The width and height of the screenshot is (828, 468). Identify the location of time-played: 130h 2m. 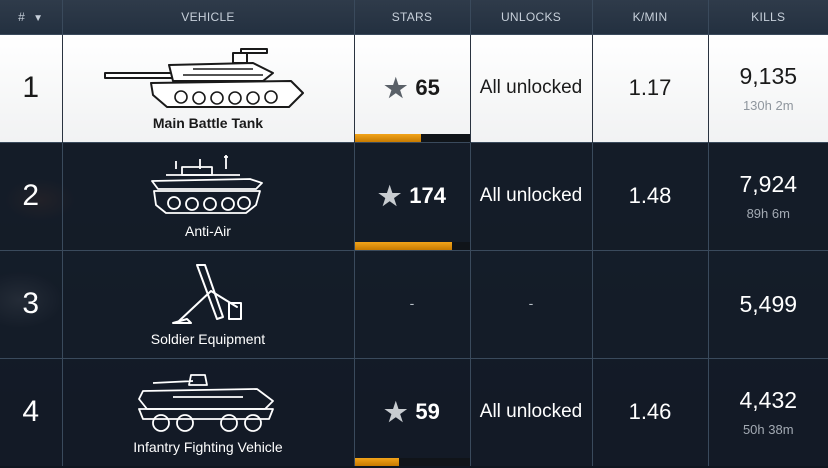
(768, 105).